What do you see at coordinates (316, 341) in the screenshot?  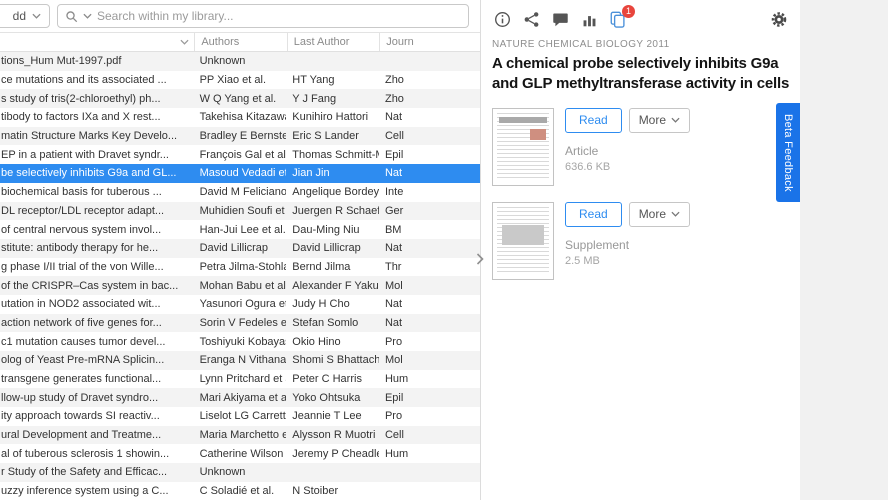 I see `cell-last-author: Okio Hino` at bounding box center [316, 341].